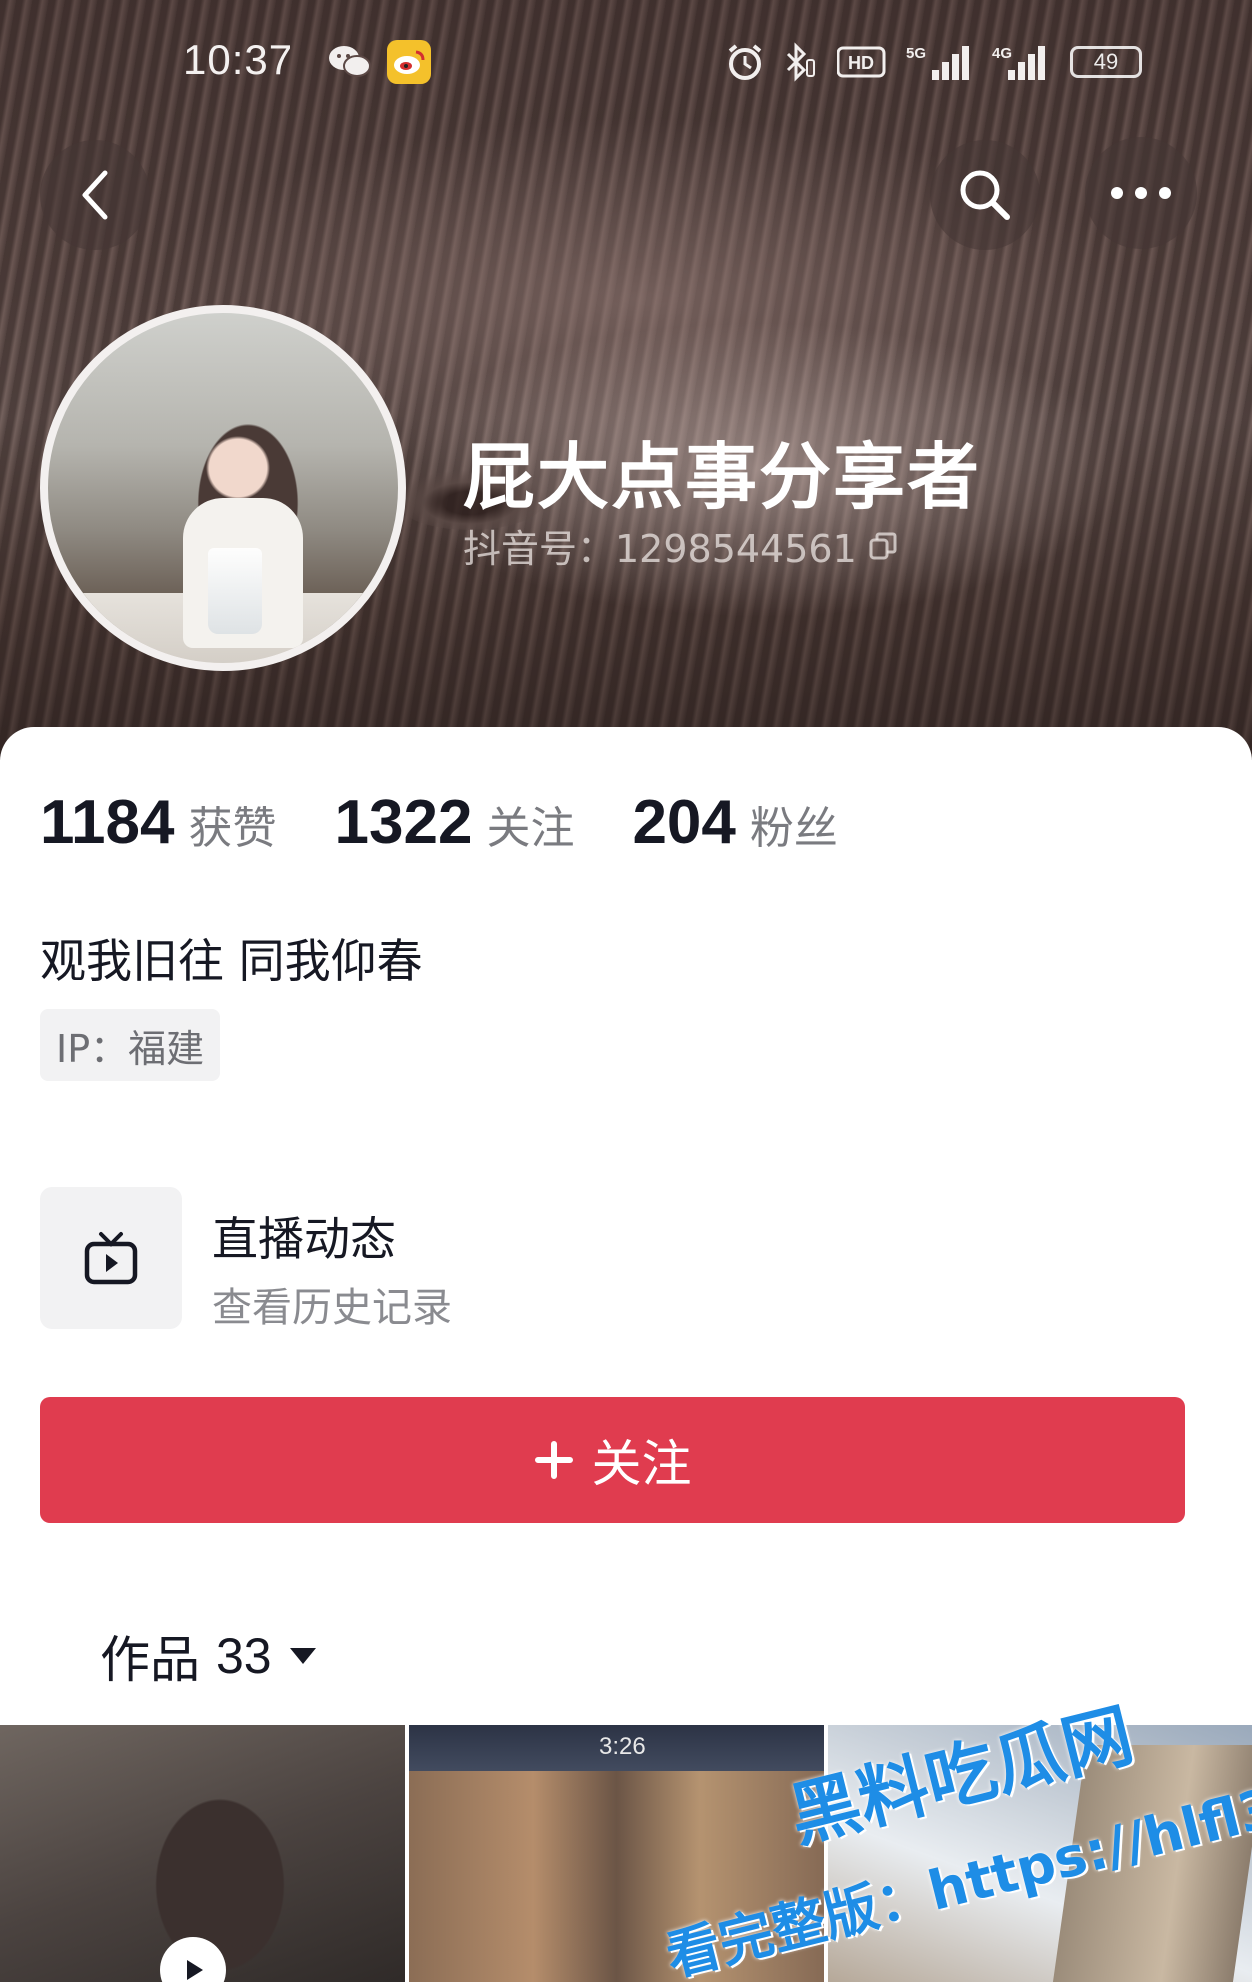  Describe the element at coordinates (209, 1656) in the screenshot. I see `tab-works: 作品 33` at that location.